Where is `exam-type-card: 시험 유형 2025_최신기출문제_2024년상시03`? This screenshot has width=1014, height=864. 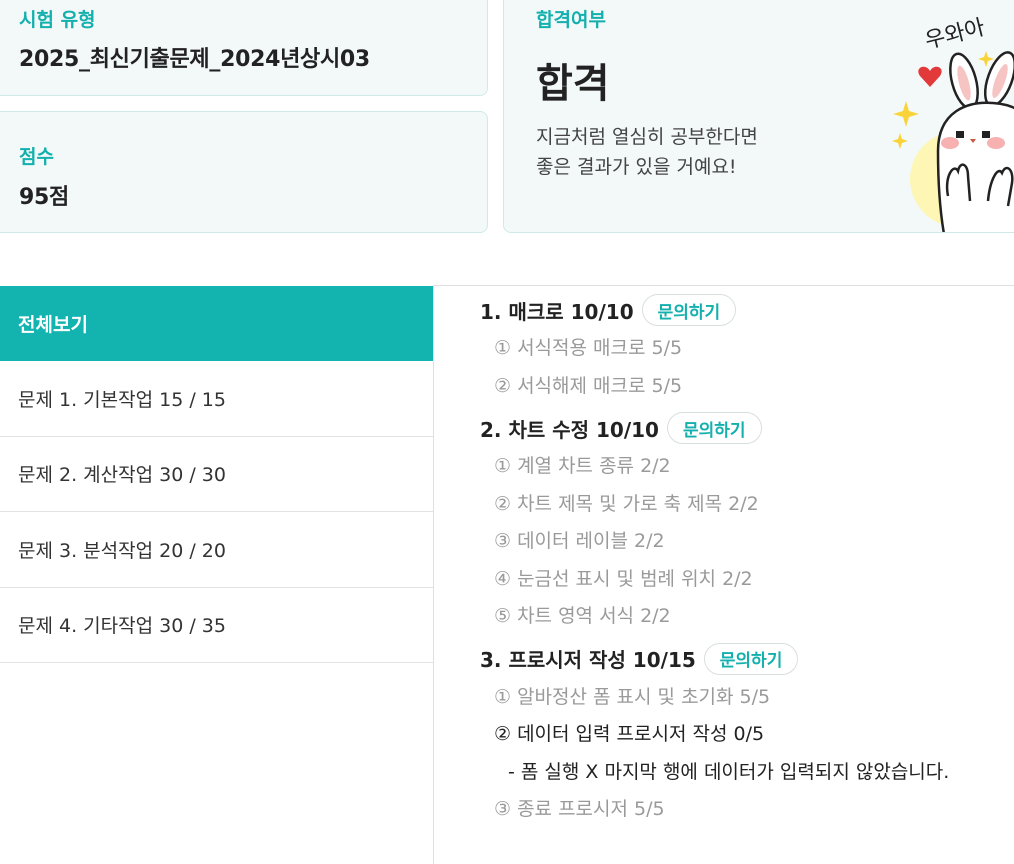 exam-type-card: 시험 유형 2025_최신기출문제_2024년상시03 is located at coordinates (244, 48).